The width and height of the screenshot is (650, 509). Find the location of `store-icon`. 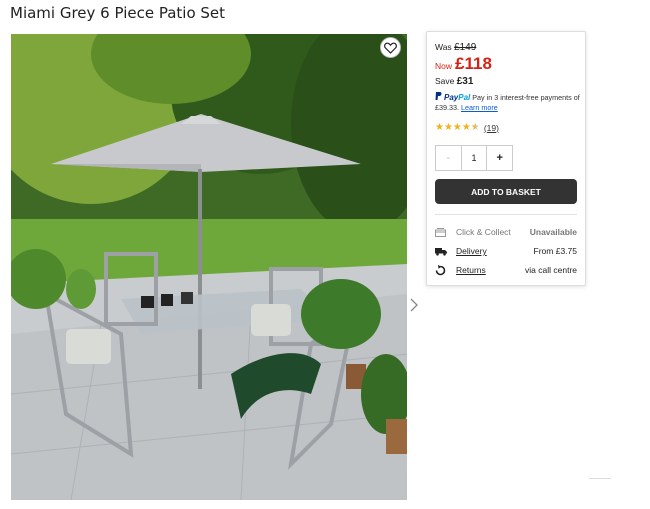

store-icon is located at coordinates (442, 232).